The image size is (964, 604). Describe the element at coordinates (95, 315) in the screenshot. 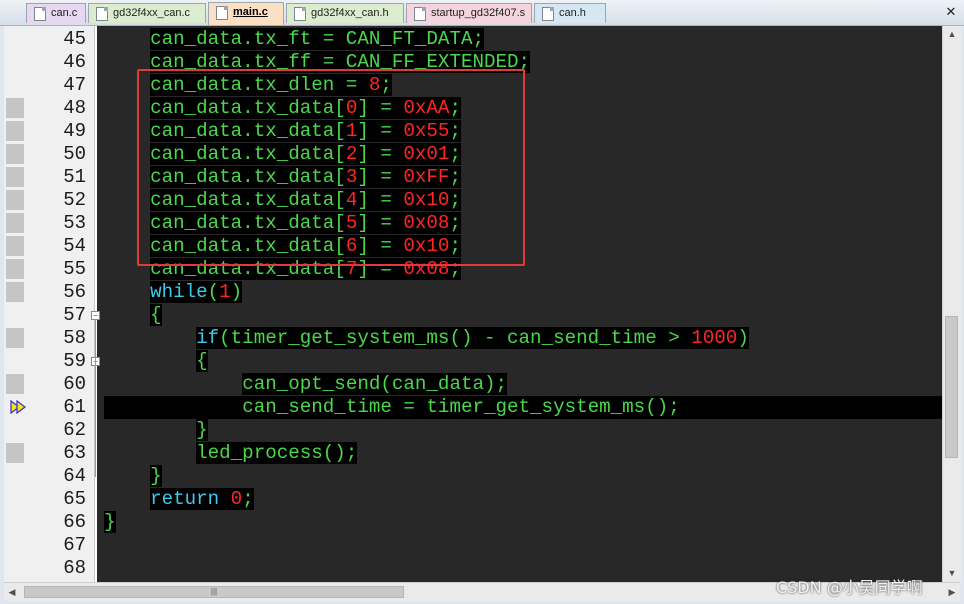

I see `fold-toggle-icon: −` at that location.